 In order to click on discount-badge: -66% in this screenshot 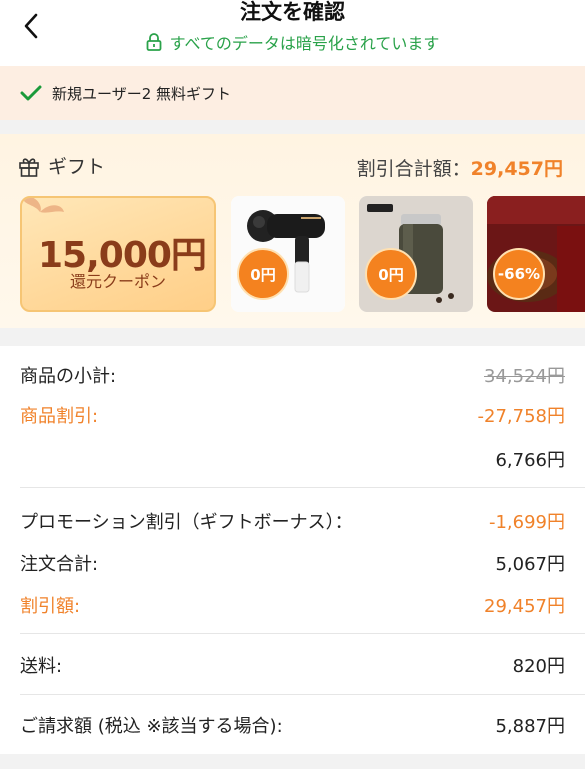, I will do `click(519, 274)`.